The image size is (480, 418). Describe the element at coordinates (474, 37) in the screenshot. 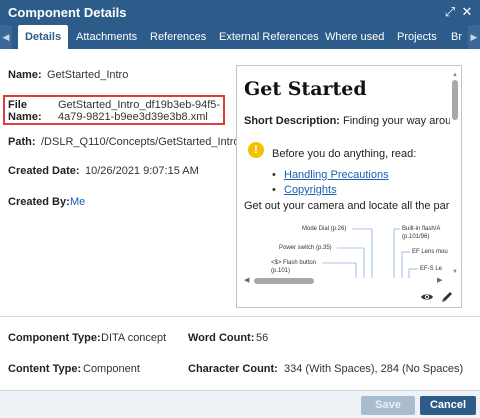

I see `tab-scroll-right-icon: ▶` at that location.